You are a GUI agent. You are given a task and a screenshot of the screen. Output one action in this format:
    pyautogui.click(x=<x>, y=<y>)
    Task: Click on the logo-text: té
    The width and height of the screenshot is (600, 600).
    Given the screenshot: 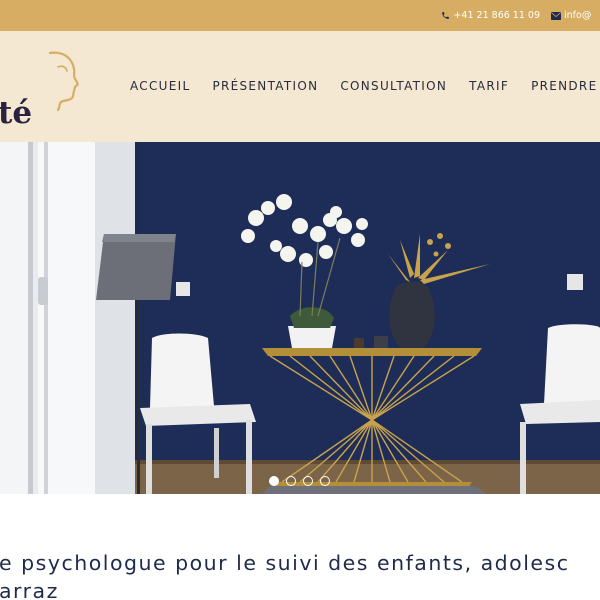 What is the action you would take?
    pyautogui.click(x=16, y=113)
    